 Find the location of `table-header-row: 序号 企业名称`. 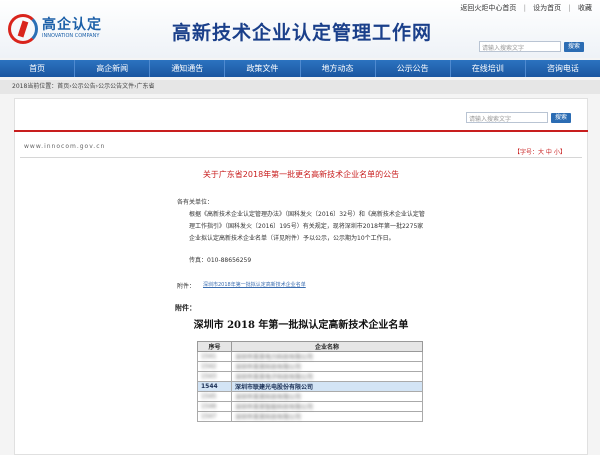

table-header-row: 序号 企业名称 is located at coordinates (310, 346).